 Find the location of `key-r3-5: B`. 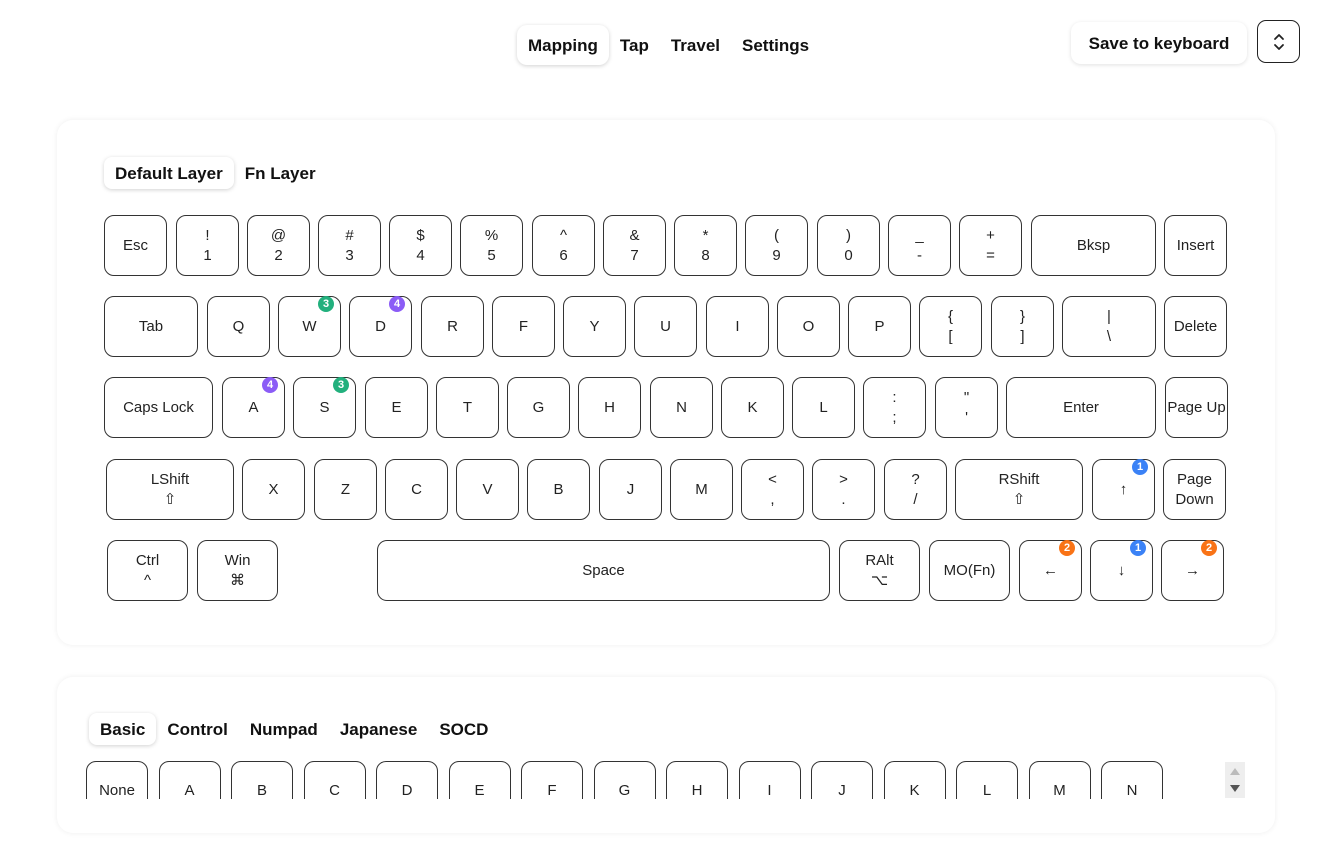

key-r3-5: B is located at coordinates (558, 489).